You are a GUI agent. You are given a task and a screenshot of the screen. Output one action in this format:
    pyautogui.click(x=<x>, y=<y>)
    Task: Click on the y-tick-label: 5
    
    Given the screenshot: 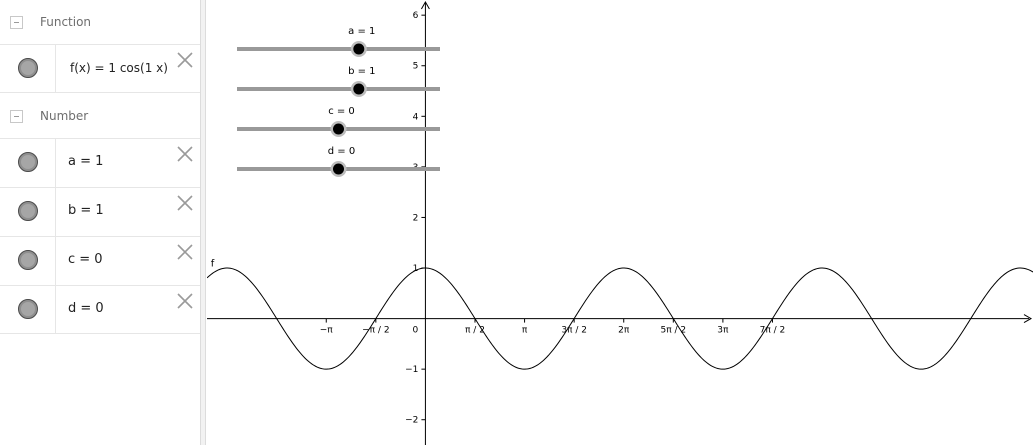 What is the action you would take?
    pyautogui.click(x=416, y=67)
    